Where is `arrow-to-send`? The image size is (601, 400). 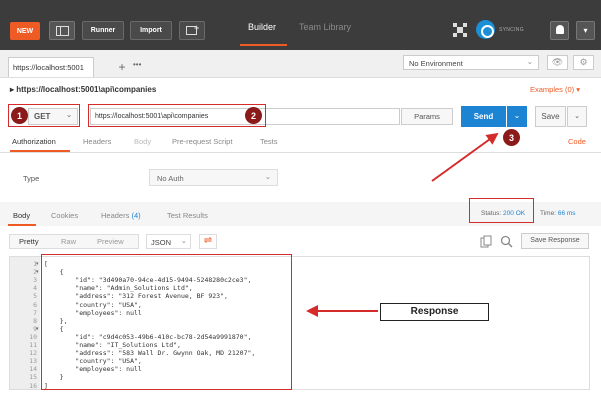 arrow-to-send is located at coordinates (465, 157).